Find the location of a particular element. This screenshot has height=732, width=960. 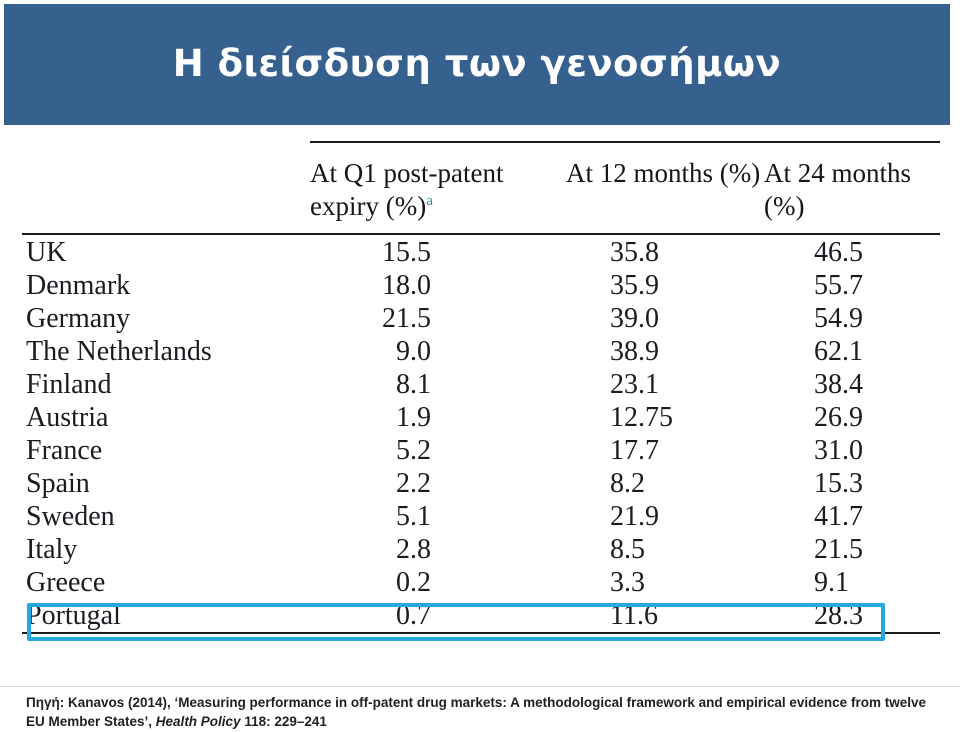

table-row: France 5.2 17.7 31.0 is located at coordinates (481, 450).